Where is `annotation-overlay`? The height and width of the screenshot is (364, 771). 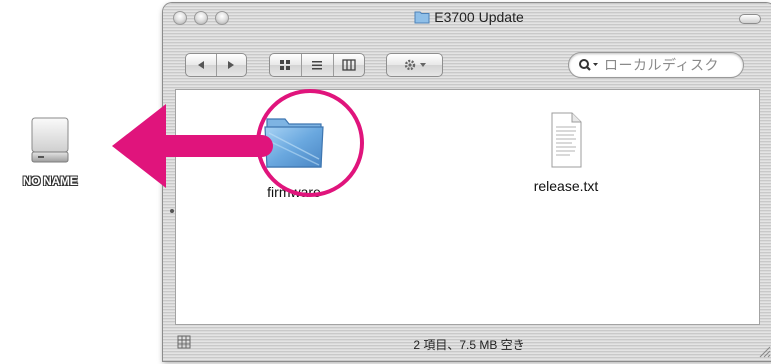
annotation-overlay is located at coordinates (238, 143).